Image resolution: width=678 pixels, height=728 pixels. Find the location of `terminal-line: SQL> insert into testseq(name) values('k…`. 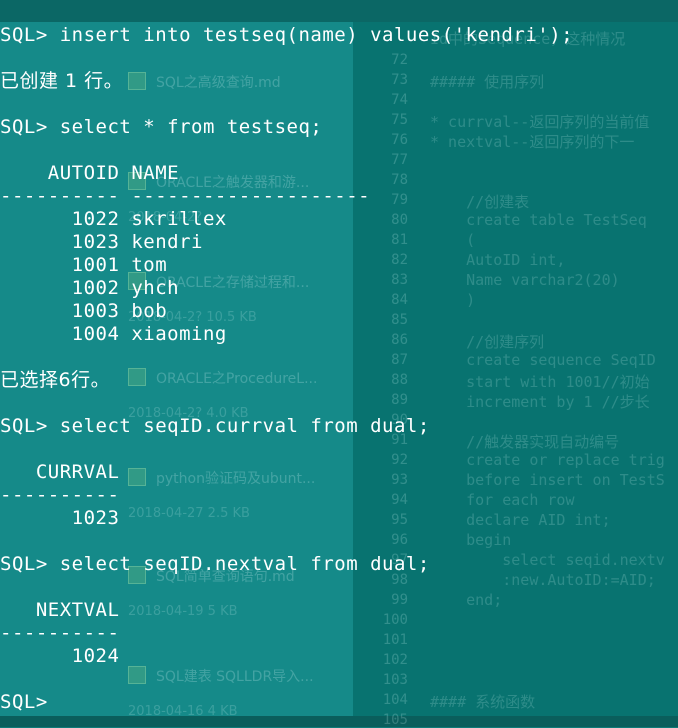

terminal-line: SQL> insert into testseq(name) values('k… is located at coordinates (287, 35).